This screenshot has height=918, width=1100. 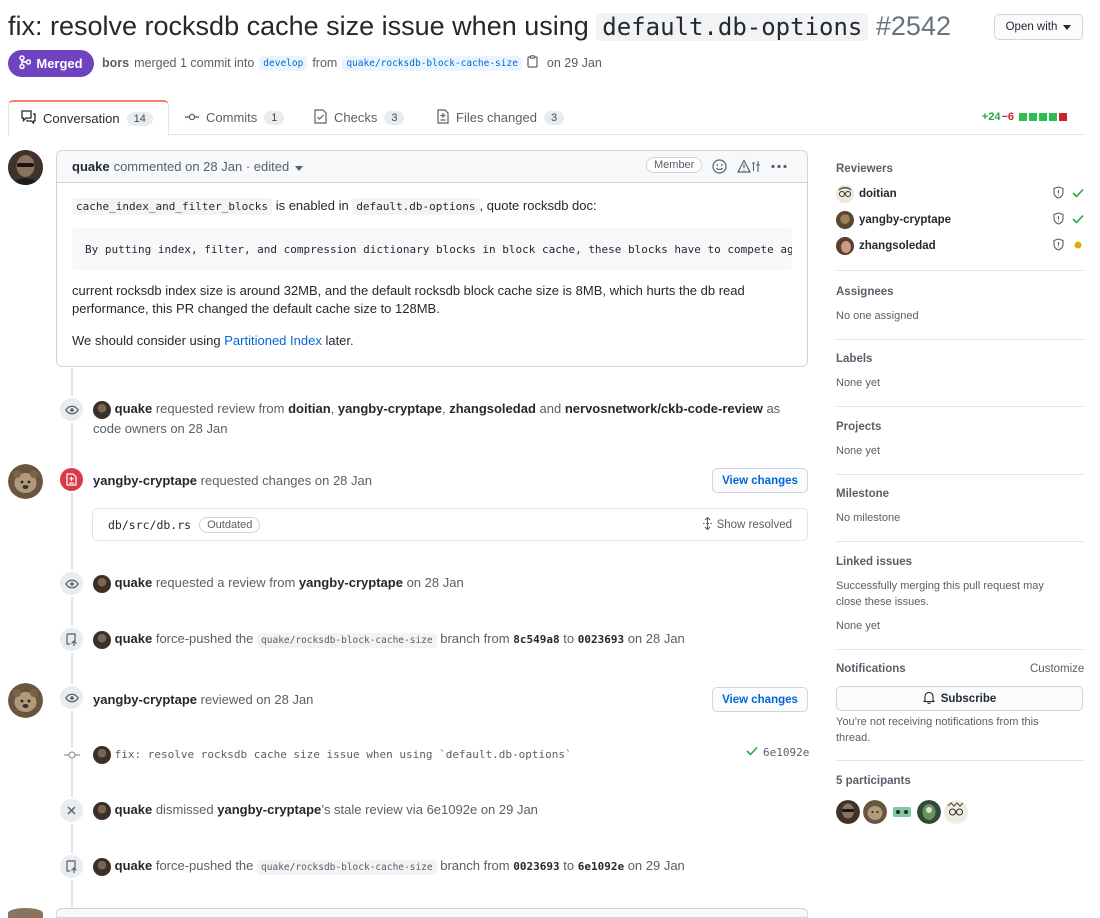 I want to click on labels-heading: Labels, so click(x=960, y=359).